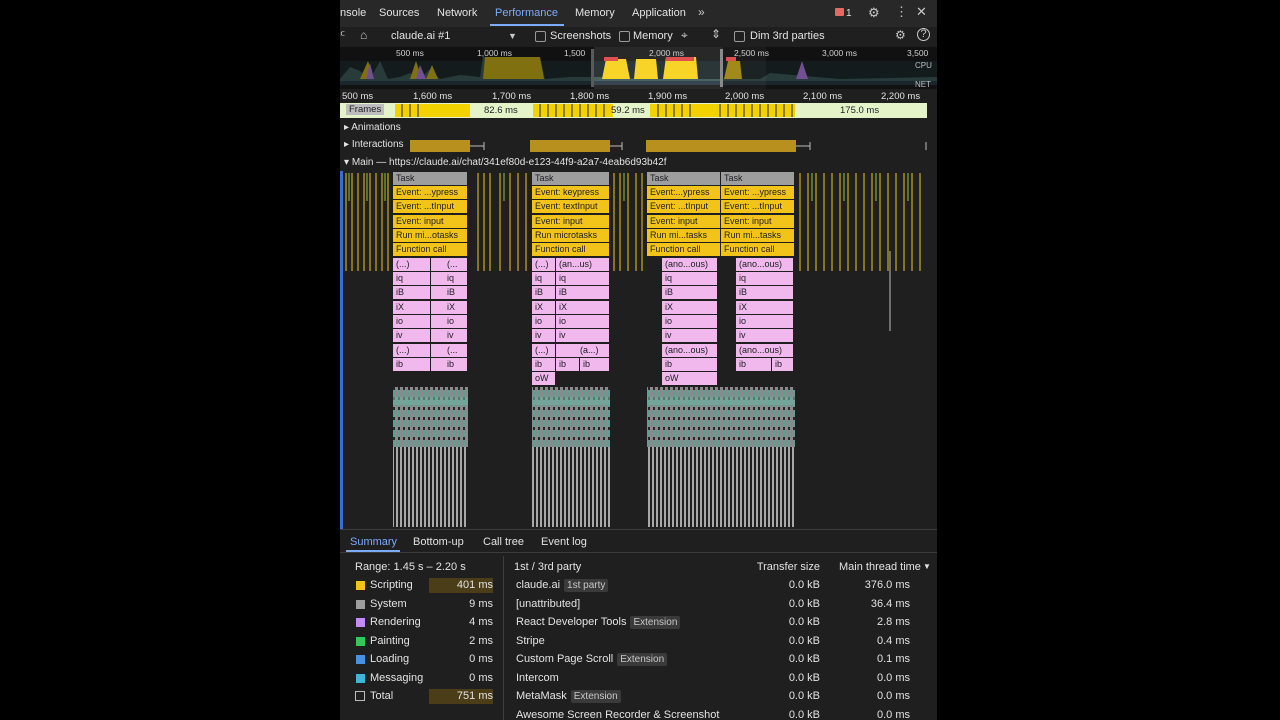  What do you see at coordinates (547, 567) in the screenshot?
I see `col-header-party: 1st / 3rd party` at bounding box center [547, 567].